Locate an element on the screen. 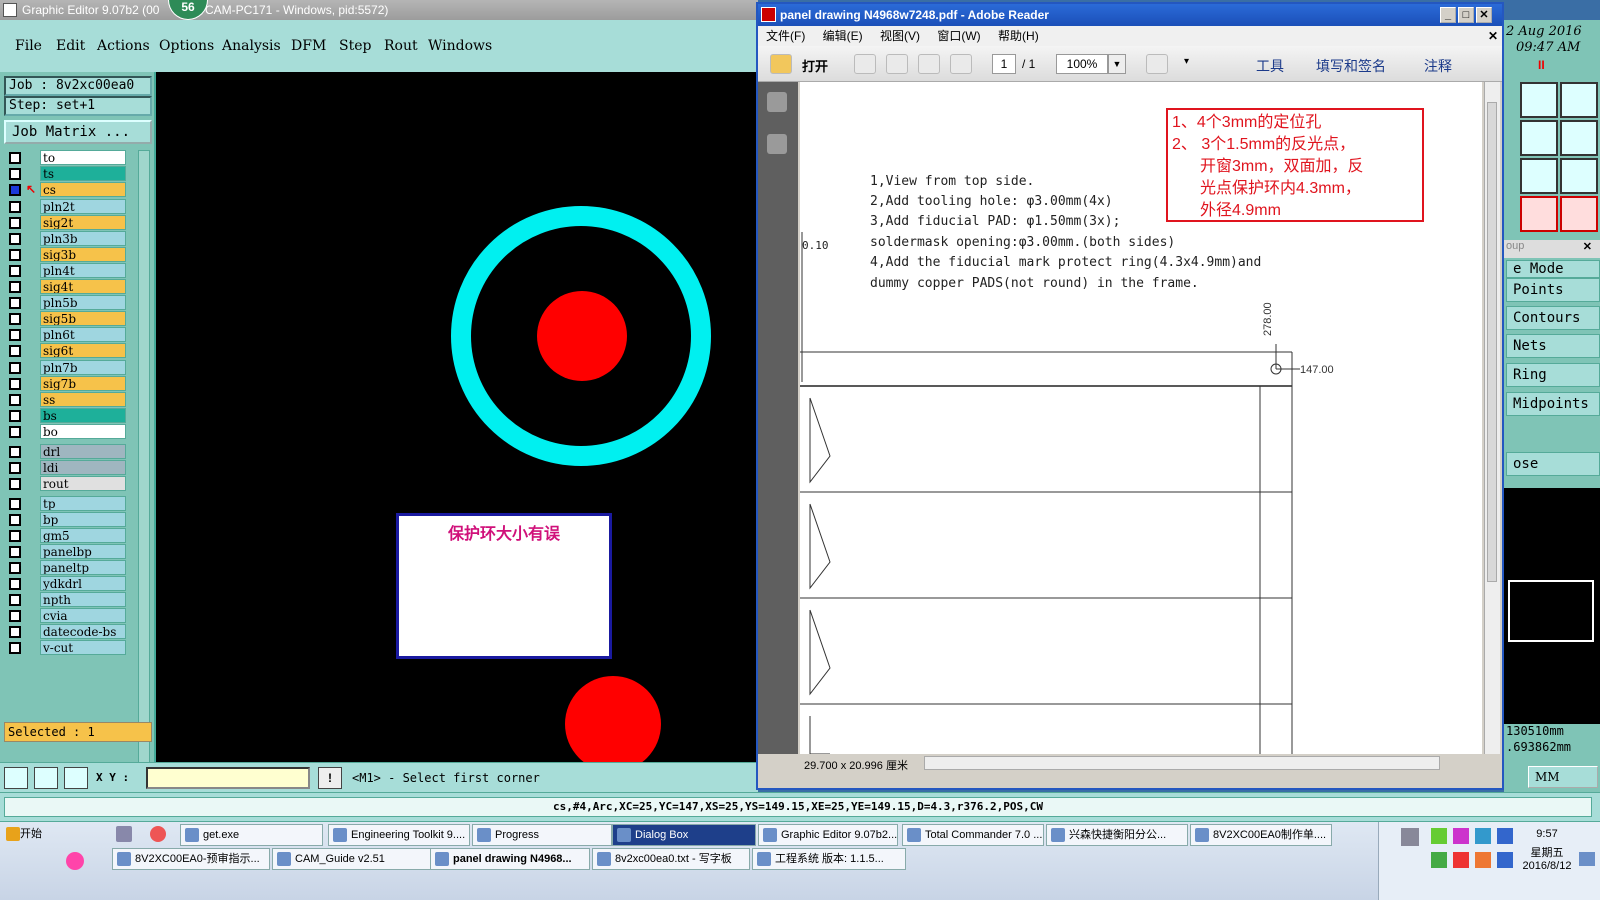 This screenshot has height=900, width=1600. layer-row: cvia is located at coordinates (71, 615).